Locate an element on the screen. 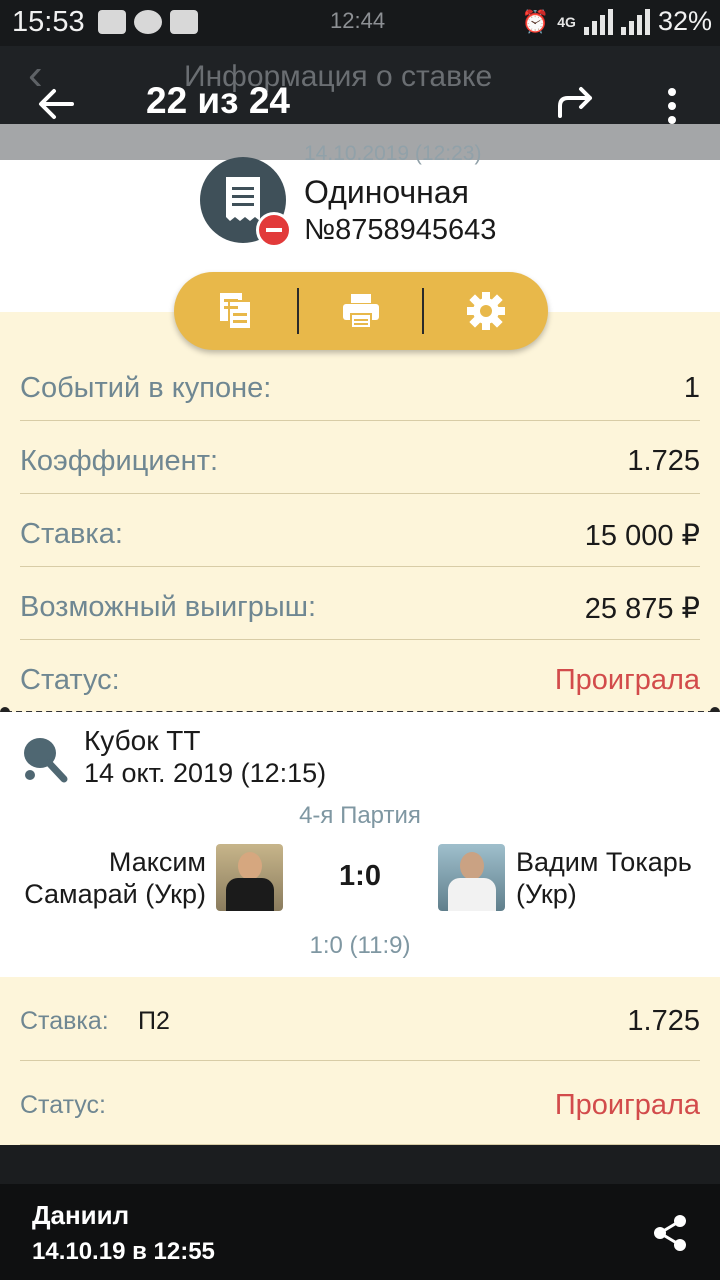 Image resolution: width=720 pixels, height=1280 pixels. summary-row: Возможный выигрыш: 25 875 ₽ is located at coordinates (360, 603).